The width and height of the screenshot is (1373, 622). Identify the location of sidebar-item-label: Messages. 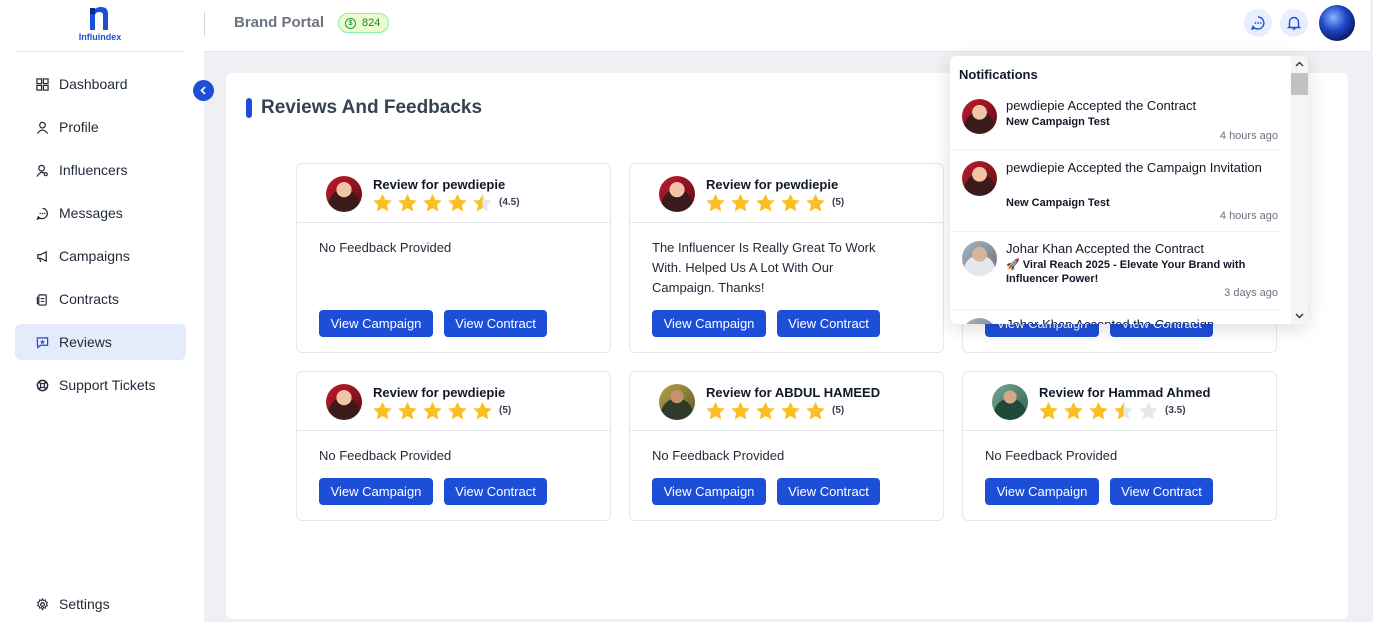
(91, 213).